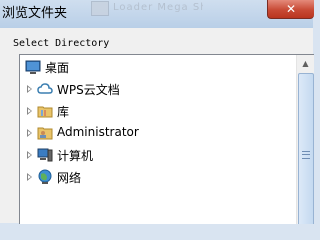  I want to click on tree-item-wps-cloud: WPS云文档, so click(155, 89).